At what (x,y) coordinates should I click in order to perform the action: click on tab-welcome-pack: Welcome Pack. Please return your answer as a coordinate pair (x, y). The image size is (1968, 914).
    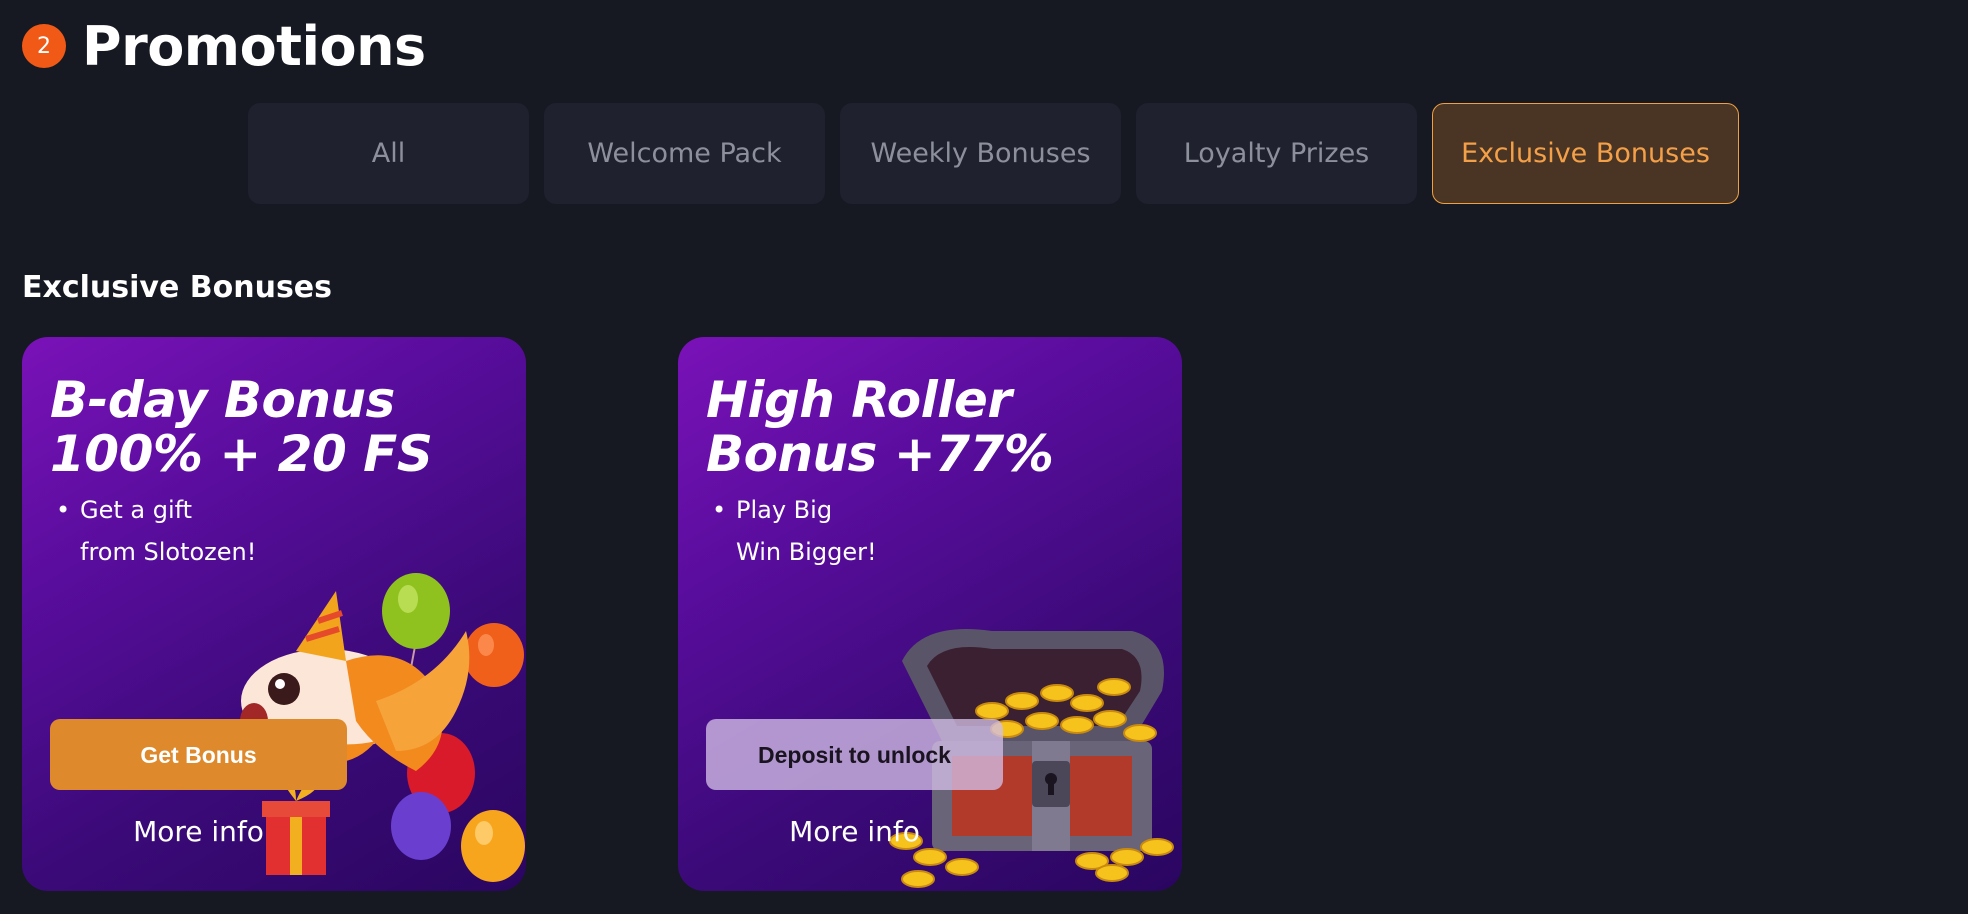
    Looking at the image, I should click on (684, 153).